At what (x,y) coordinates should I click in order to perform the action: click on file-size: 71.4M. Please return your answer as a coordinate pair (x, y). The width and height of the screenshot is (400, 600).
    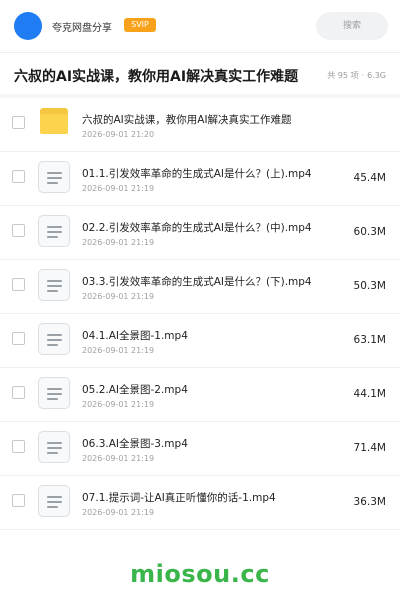
    Looking at the image, I should click on (369, 448).